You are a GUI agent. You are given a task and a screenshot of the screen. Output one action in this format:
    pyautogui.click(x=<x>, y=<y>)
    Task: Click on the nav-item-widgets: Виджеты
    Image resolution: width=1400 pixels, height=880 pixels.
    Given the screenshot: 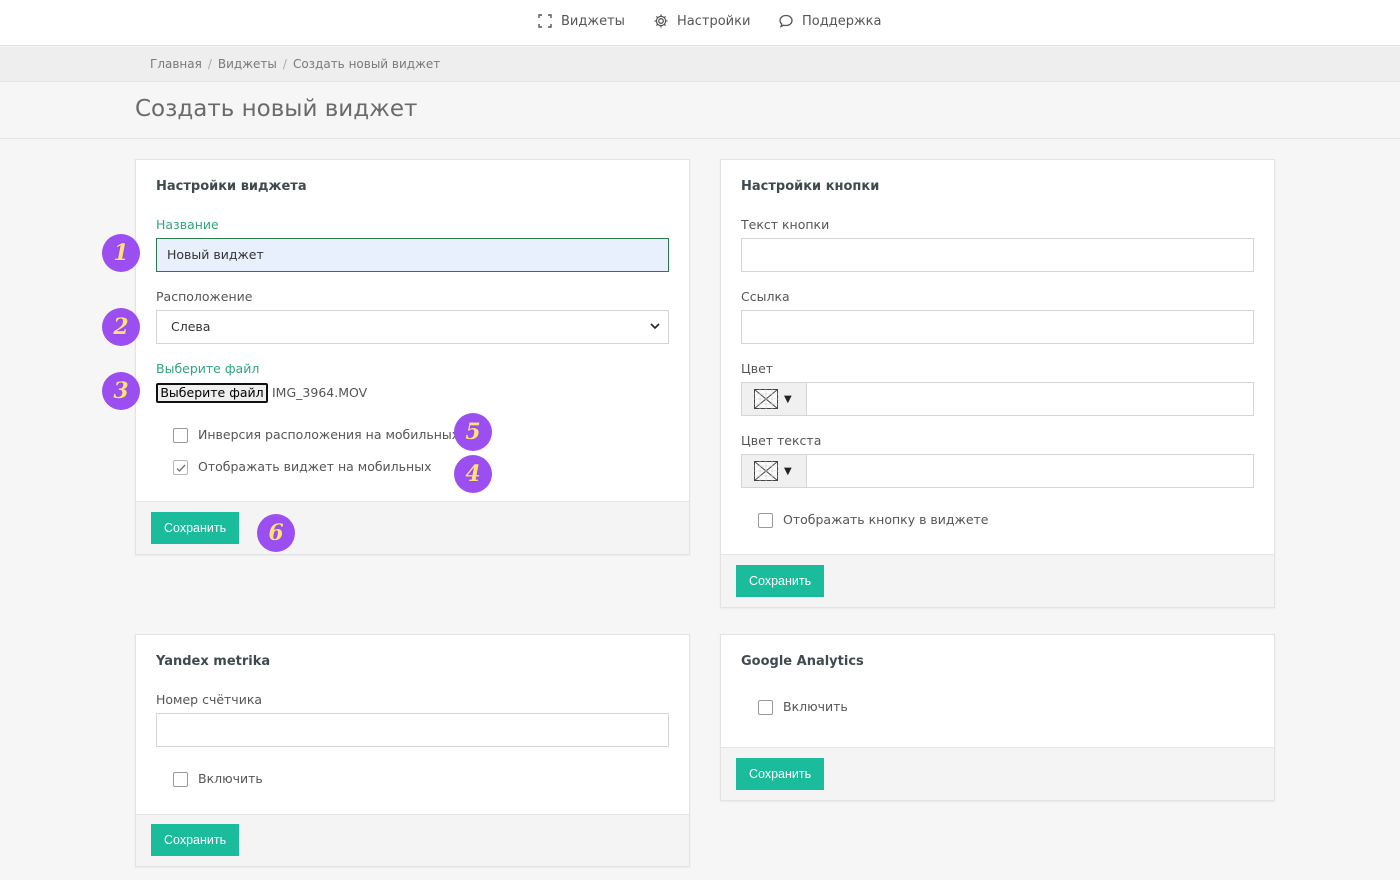 What is the action you would take?
    pyautogui.click(x=581, y=21)
    